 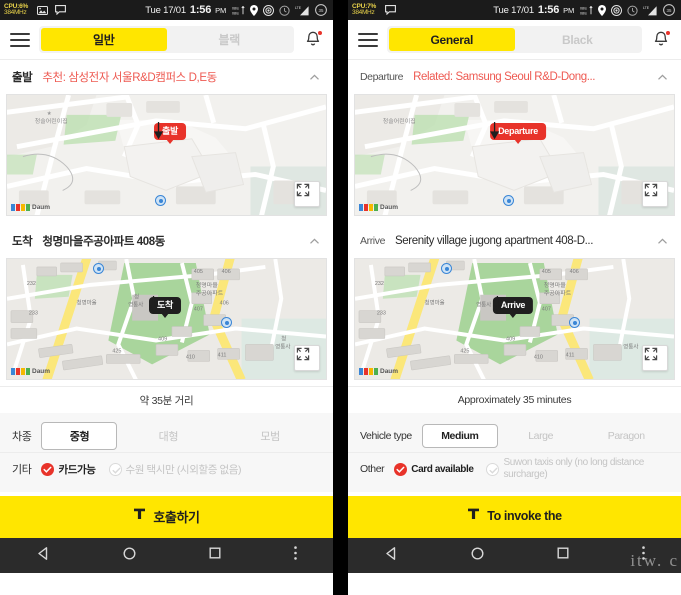 I want to click on departure-map: 청솔어린이집 ★ 출발 Daum, so click(x=166, y=155).